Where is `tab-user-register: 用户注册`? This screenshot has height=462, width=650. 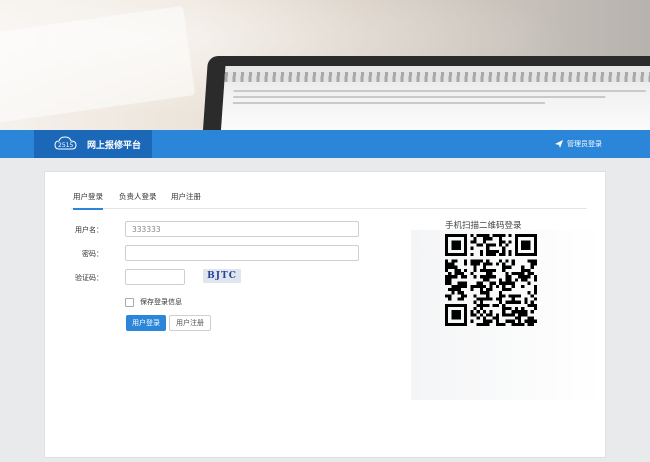
tab-user-register: 用户注册 is located at coordinates (186, 199).